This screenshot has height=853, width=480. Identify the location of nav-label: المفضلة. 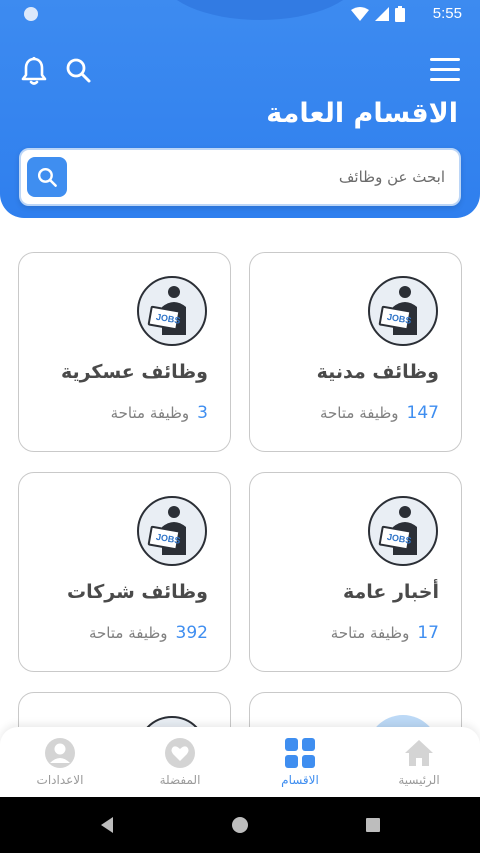
(180, 780).